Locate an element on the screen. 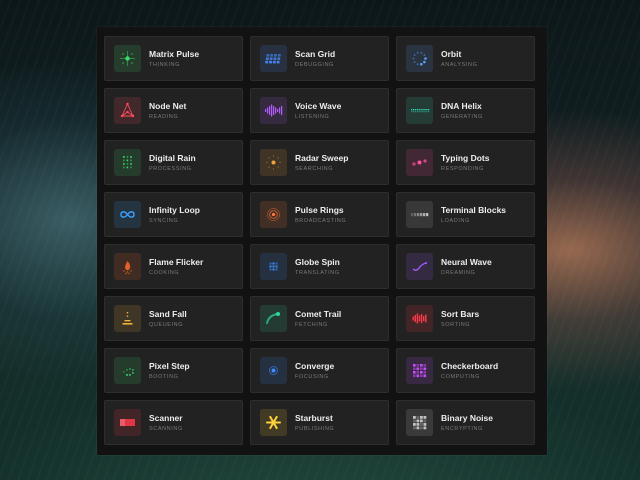 This screenshot has height=480, width=640. loader-card-pulse-rings: Pulse Rings BROADCASTING is located at coordinates (319, 214).